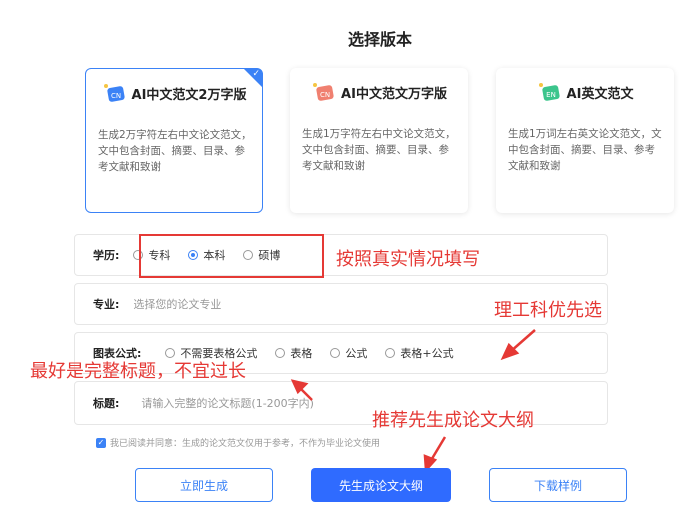  I want to click on checkbox-checked-icon: ✓, so click(101, 442).